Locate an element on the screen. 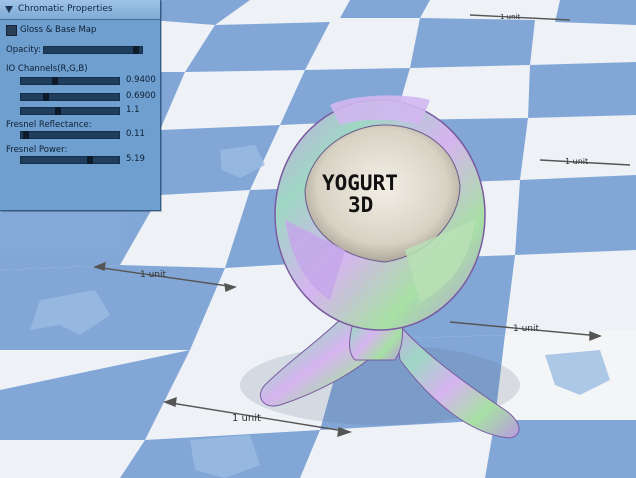 This screenshot has width=636, height=478. io-channel-b-value: 1.1 is located at coordinates (133, 110).